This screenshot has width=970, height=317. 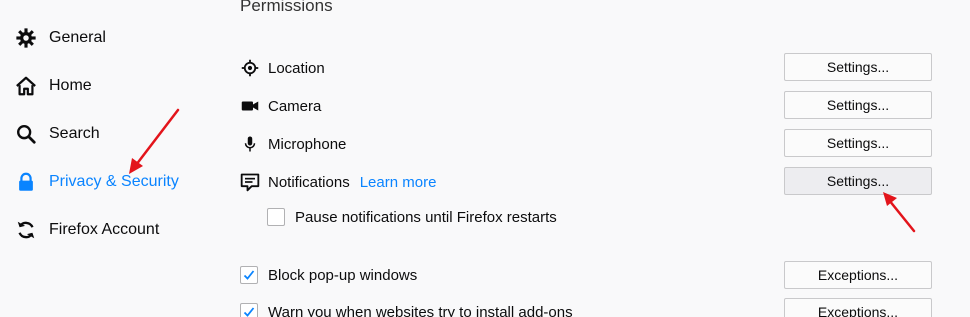 I want to click on block-popups-option: Block pop-up windows, so click(x=328, y=275).